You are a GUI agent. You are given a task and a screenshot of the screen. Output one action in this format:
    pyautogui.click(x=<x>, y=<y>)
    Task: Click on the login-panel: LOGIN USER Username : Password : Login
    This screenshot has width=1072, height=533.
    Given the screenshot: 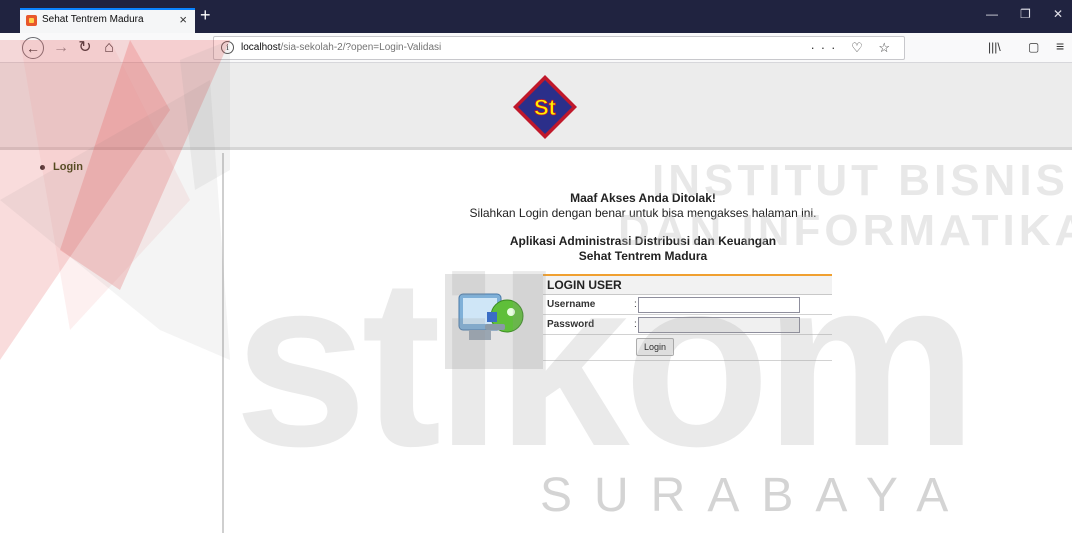 What is the action you would take?
    pyautogui.click(x=687, y=321)
    